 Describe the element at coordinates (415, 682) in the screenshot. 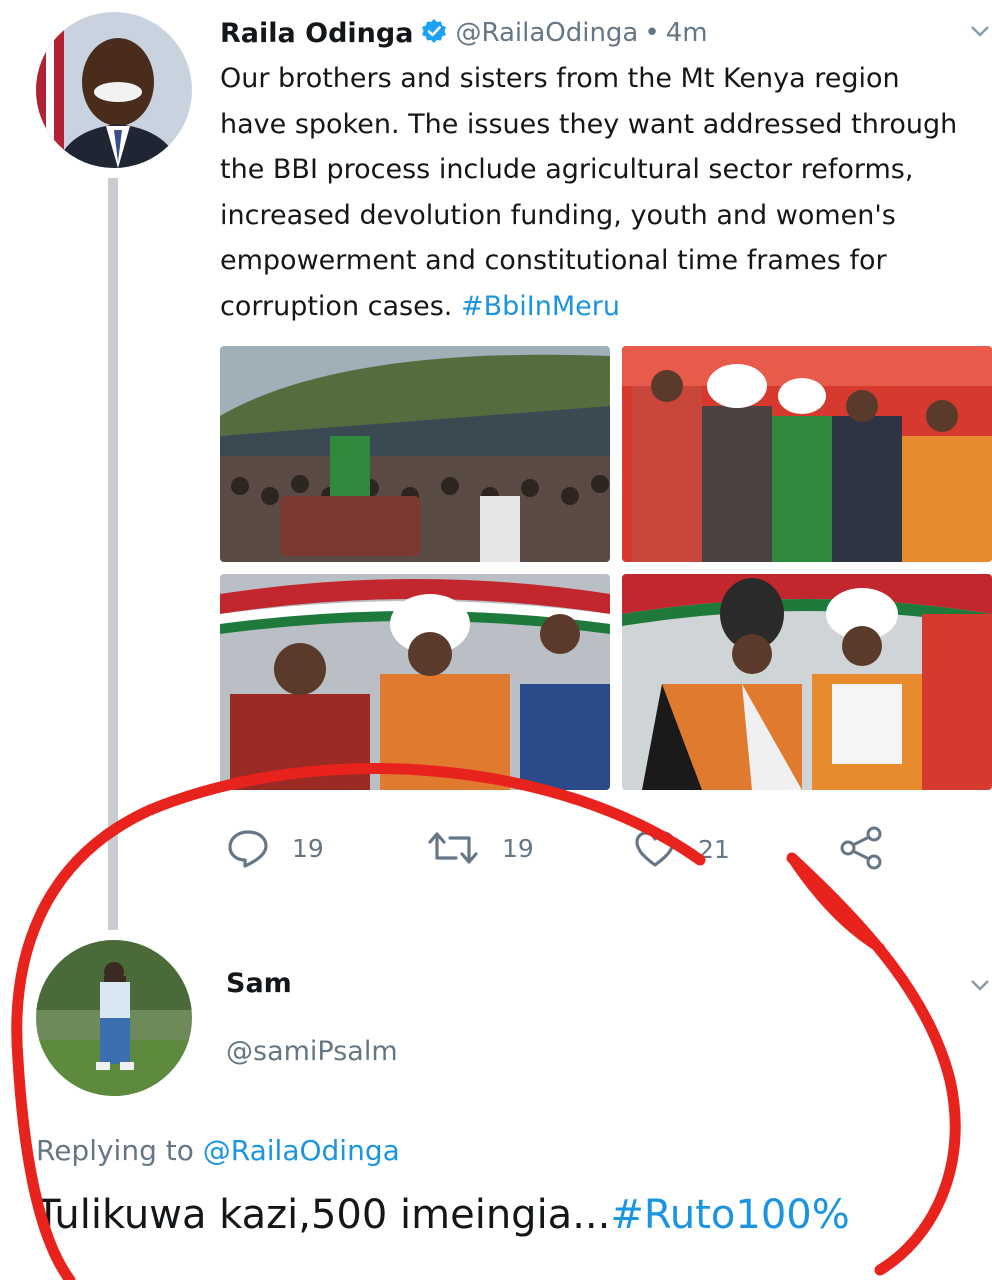

I see `leaders-seated-photo` at that location.